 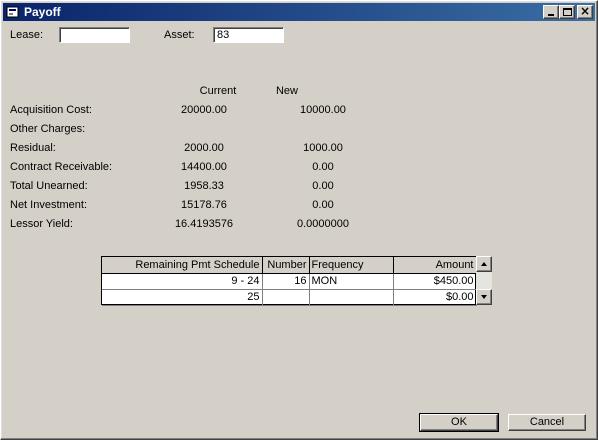 I want to click on column-header-amount: Amount, so click(x=435, y=265).